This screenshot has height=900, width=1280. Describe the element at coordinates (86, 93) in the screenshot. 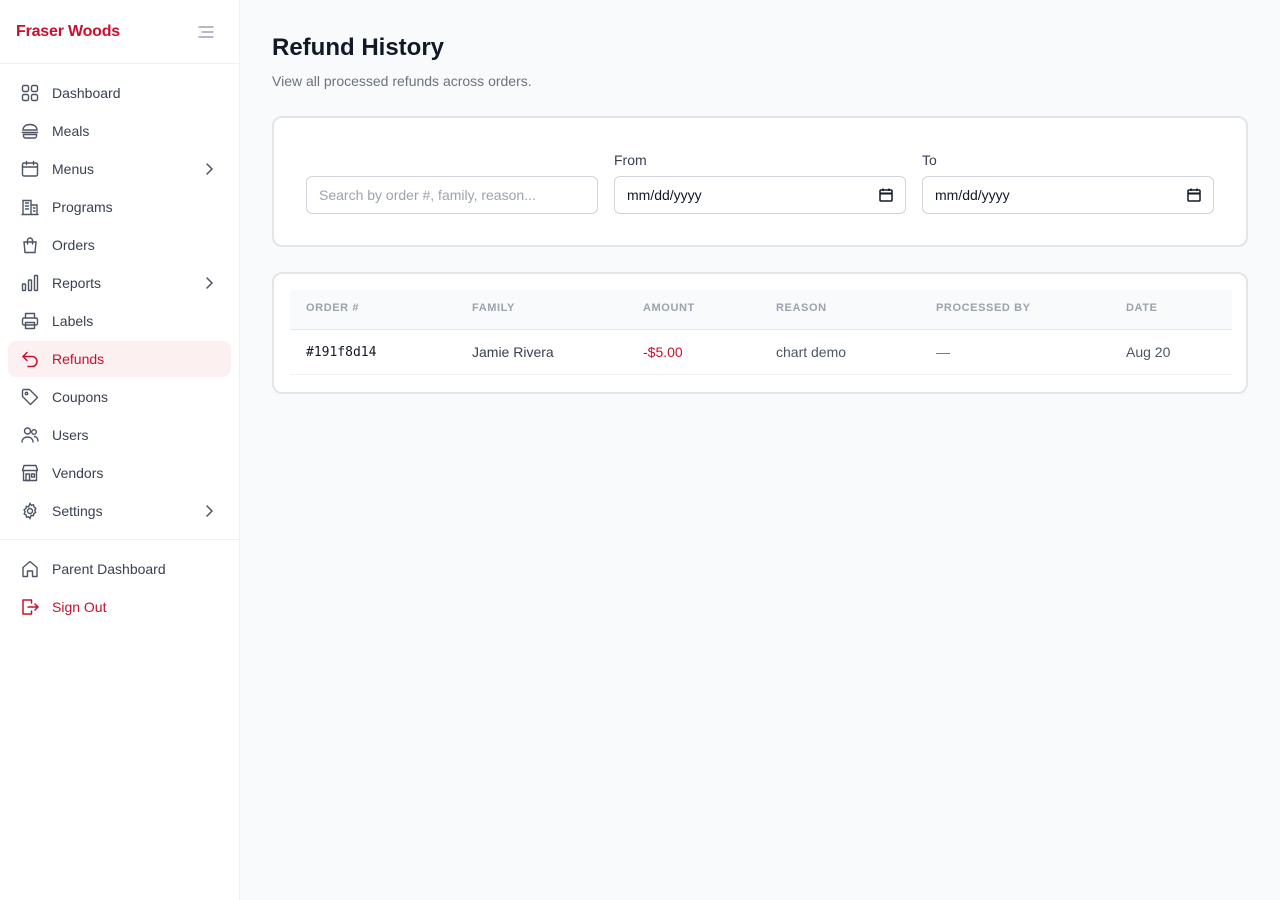

I see `sidebar-item-label: Dashboard` at that location.